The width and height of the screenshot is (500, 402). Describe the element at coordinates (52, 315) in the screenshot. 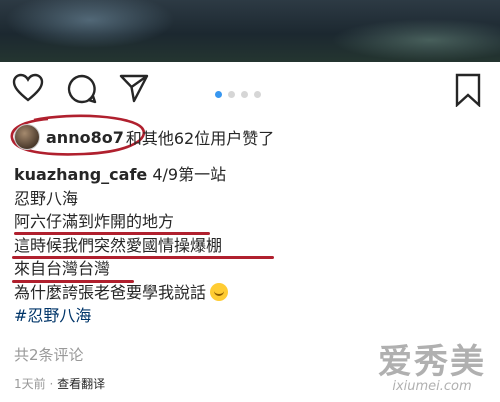

I see `hashtag-link: #忍野八海` at that location.